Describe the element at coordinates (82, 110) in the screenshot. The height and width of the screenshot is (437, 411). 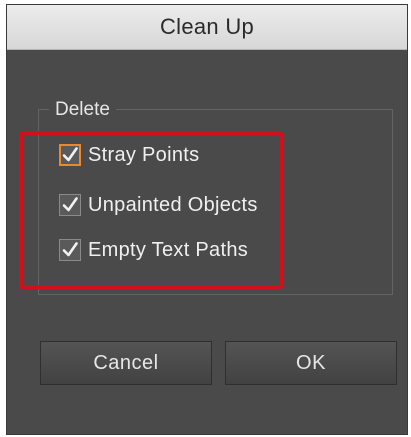
I see `delete-group-legend: Delete` at that location.